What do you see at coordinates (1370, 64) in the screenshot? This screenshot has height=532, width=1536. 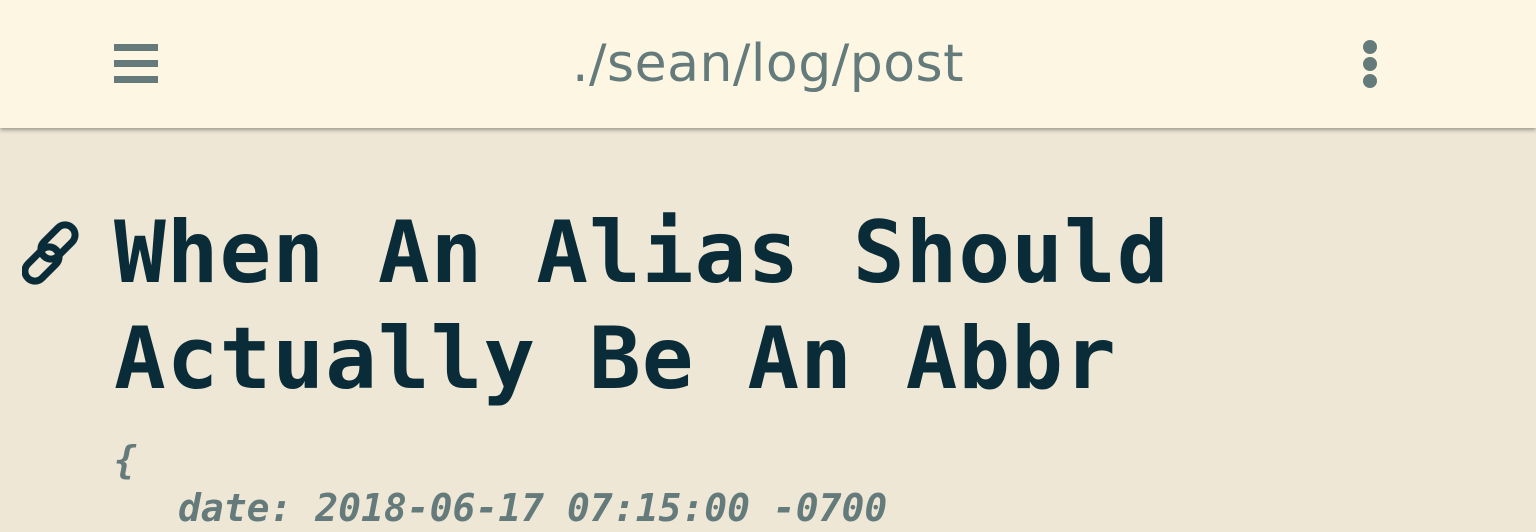 I see `more-vertical-icon` at bounding box center [1370, 64].